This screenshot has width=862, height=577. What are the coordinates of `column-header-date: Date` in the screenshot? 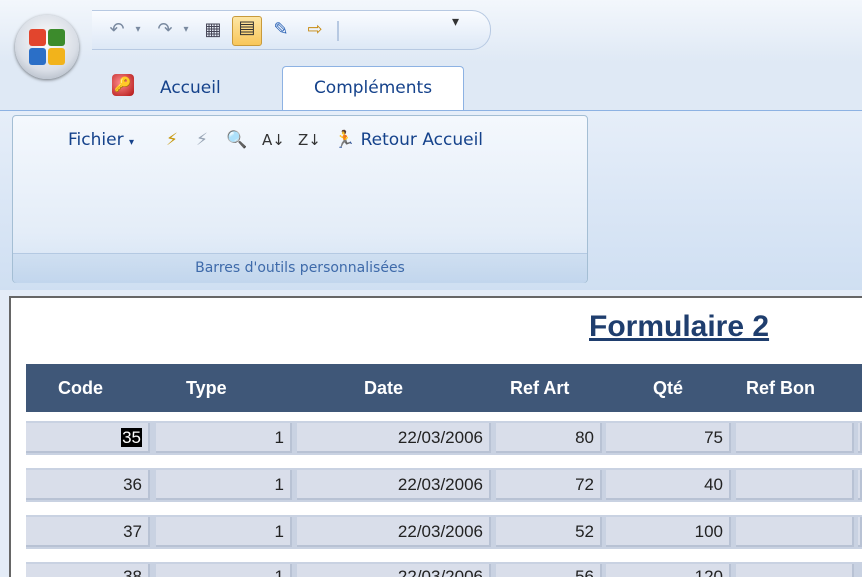 It's located at (384, 388).